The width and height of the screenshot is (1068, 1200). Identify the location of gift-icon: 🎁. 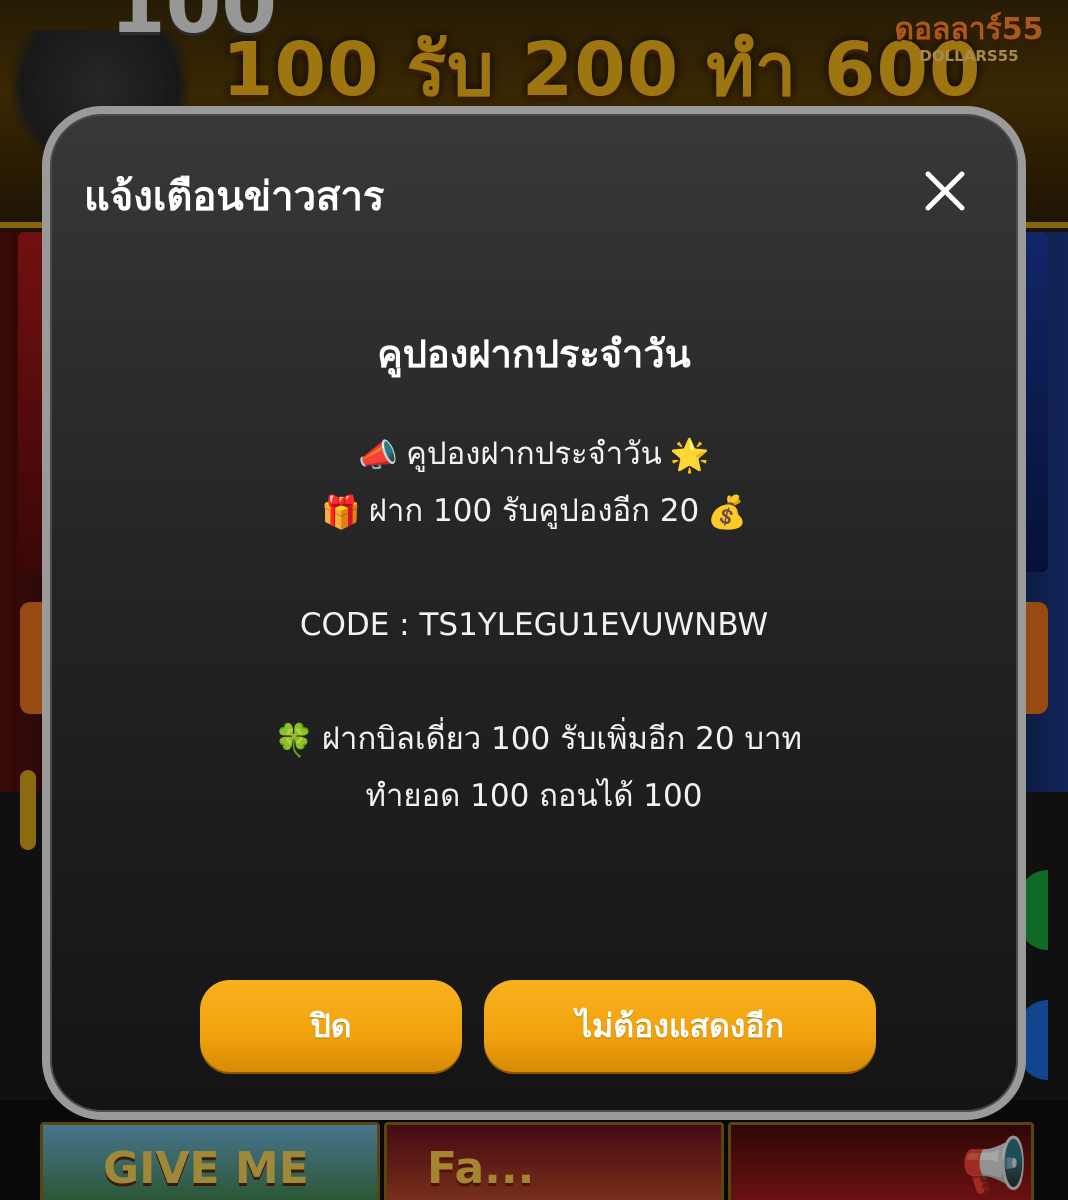
(340, 512).